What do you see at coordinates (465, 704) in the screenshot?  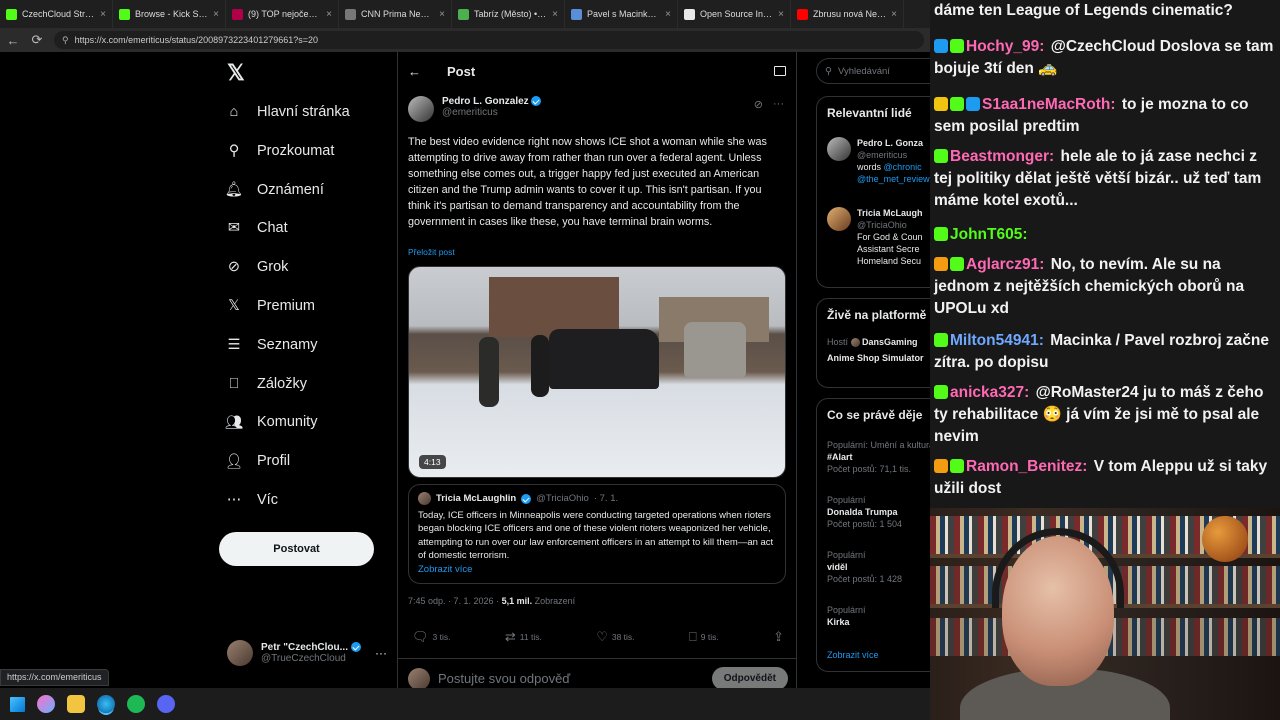 I see `taskbar` at bounding box center [465, 704].